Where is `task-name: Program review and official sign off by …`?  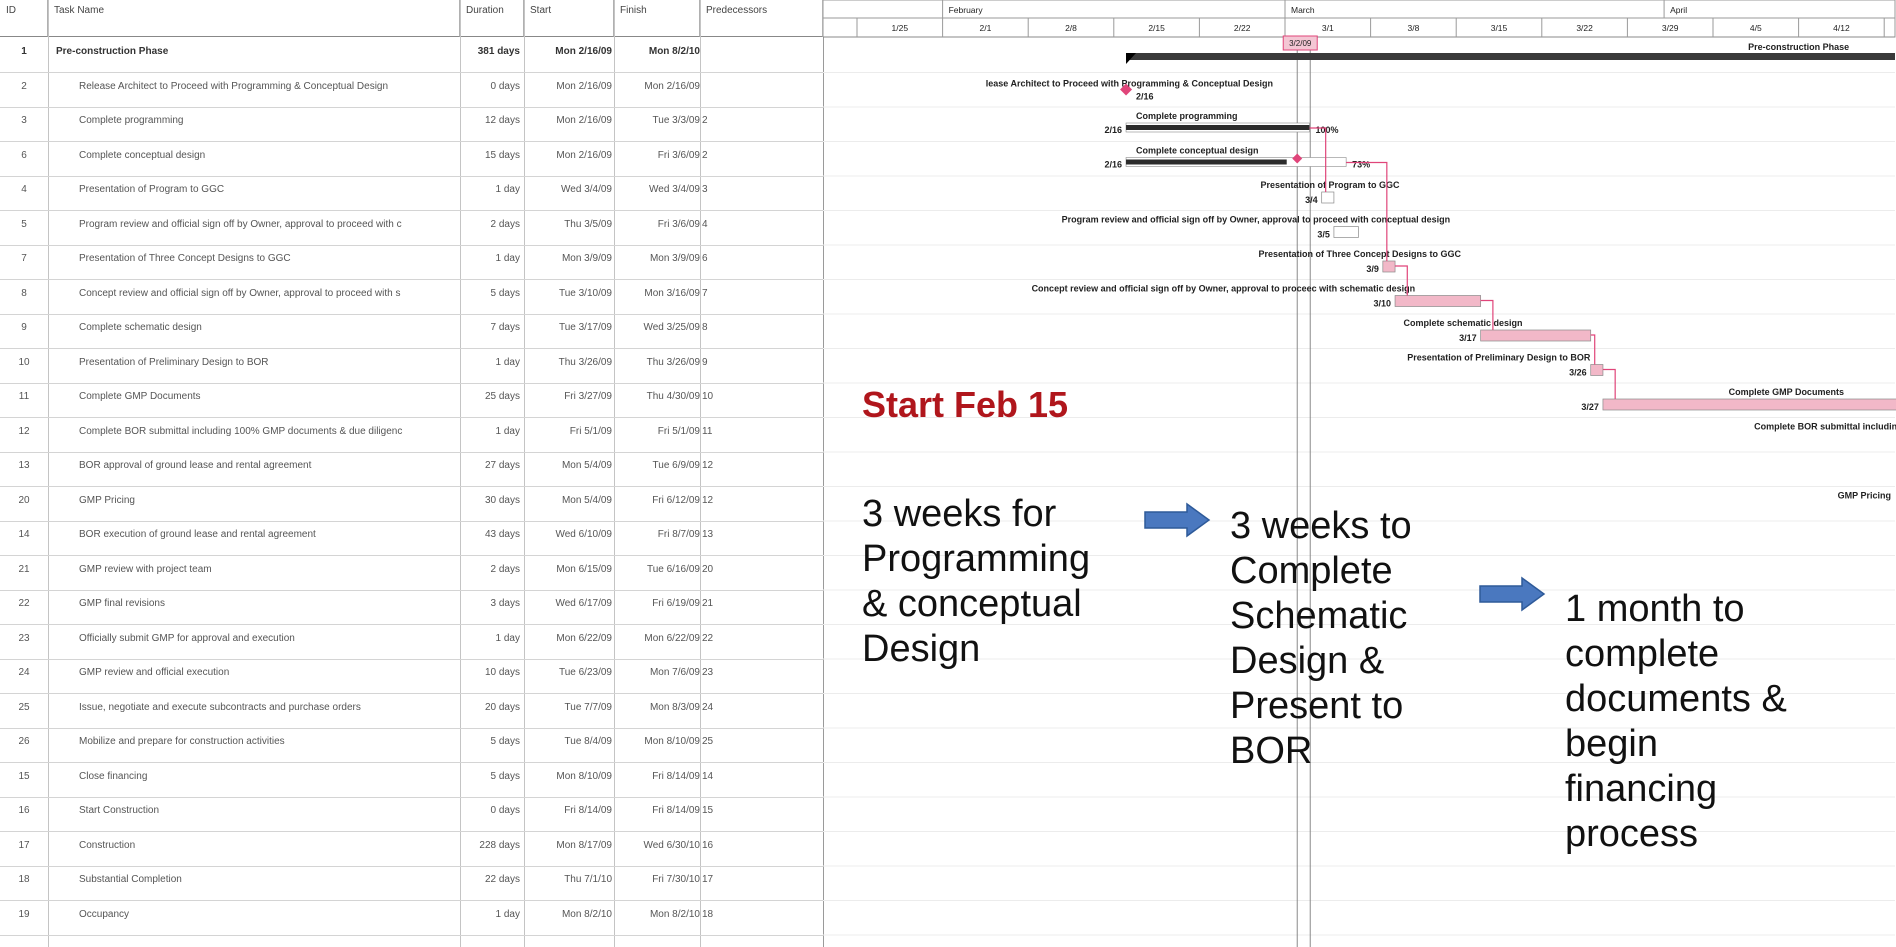 task-name: Program review and official sign off by … is located at coordinates (240, 224).